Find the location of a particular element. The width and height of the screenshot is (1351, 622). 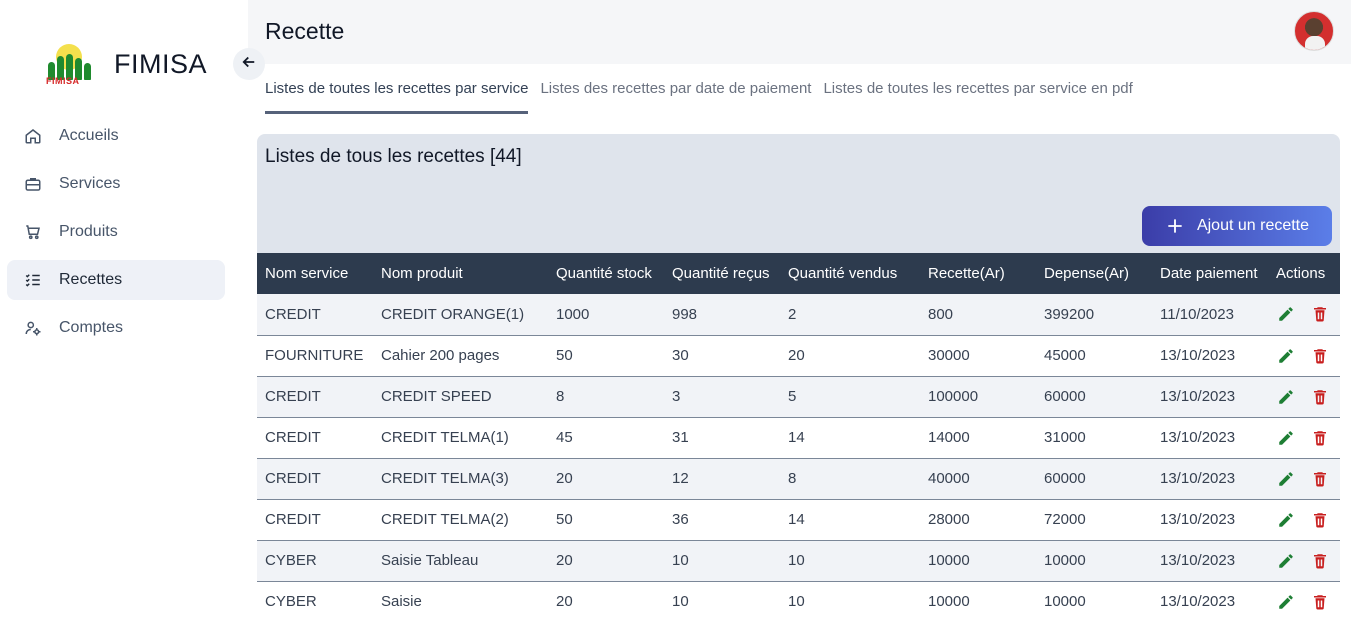

plus-icon is located at coordinates (1175, 226).